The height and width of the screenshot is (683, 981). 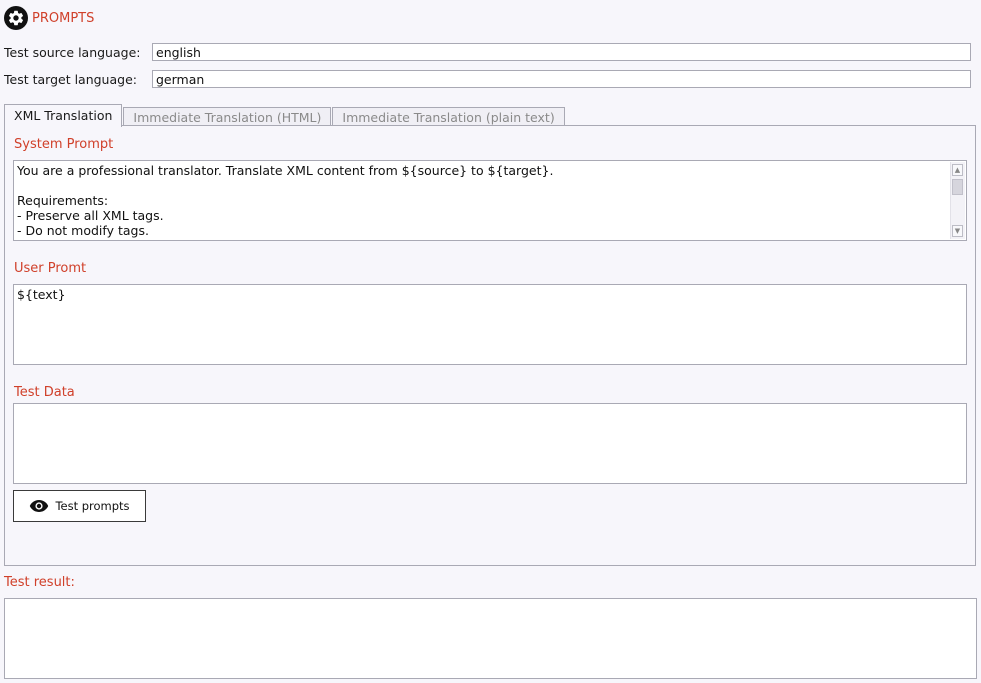 I want to click on source-language-input, so click(x=561, y=52).